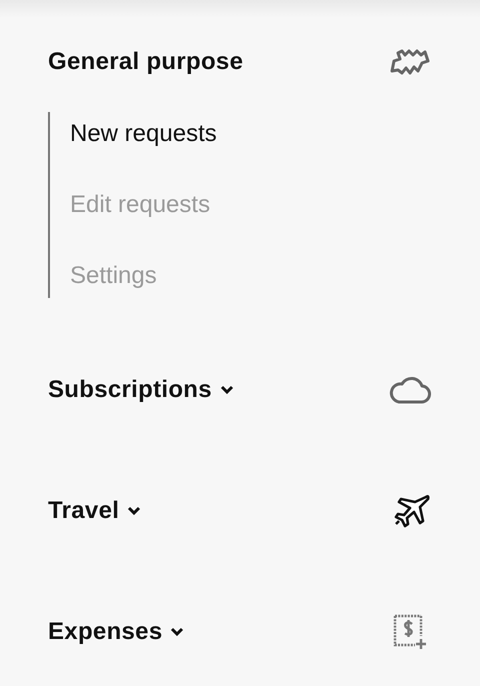 Image resolution: width=480 pixels, height=686 pixels. Describe the element at coordinates (141, 390) in the screenshot. I see `section-header: Subscriptions` at that location.